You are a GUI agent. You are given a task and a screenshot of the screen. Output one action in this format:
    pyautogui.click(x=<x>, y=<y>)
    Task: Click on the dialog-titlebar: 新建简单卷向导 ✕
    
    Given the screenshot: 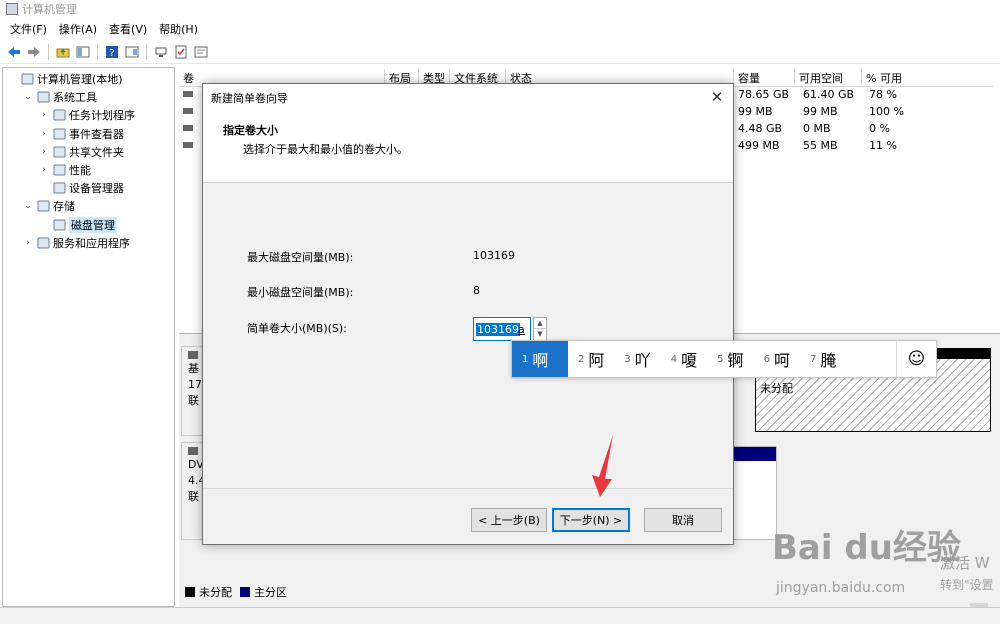 What is the action you would take?
    pyautogui.click(x=468, y=98)
    